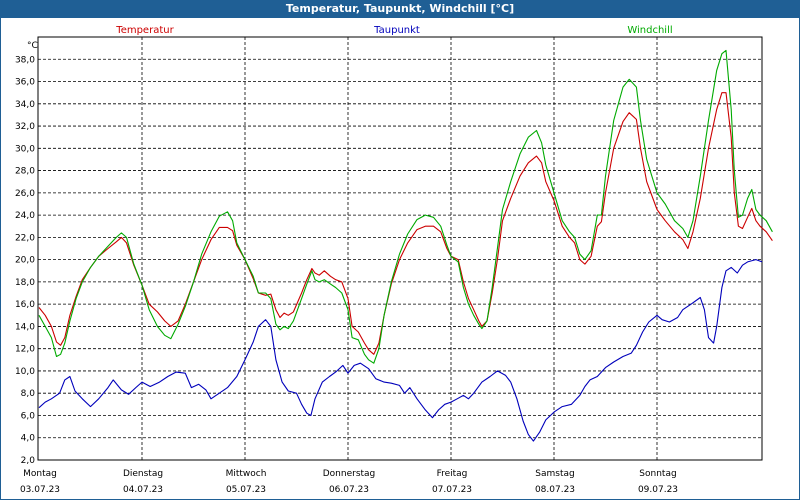  I want to click on x-tick-weekday: Samstag, so click(554, 474).